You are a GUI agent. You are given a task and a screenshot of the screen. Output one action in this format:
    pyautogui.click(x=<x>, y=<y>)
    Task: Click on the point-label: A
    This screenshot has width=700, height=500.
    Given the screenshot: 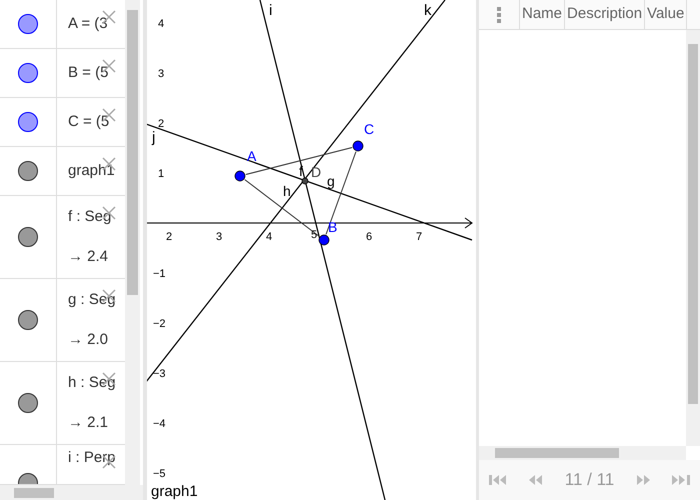 What is the action you would take?
    pyautogui.click(x=251, y=156)
    